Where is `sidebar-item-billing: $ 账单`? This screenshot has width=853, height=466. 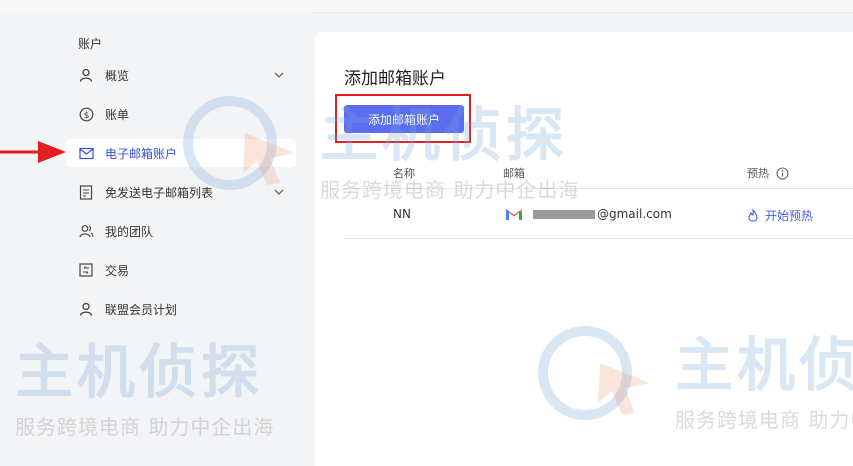
sidebar-item-billing: $ 账单 is located at coordinates (181, 114).